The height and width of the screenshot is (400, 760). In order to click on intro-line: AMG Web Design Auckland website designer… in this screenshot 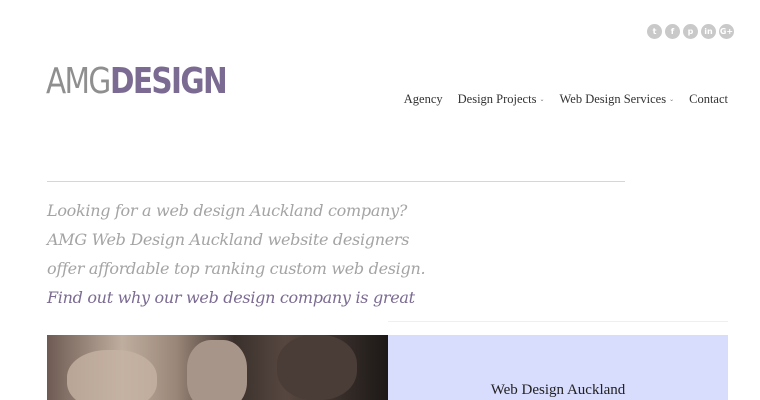, I will do `click(228, 239)`.